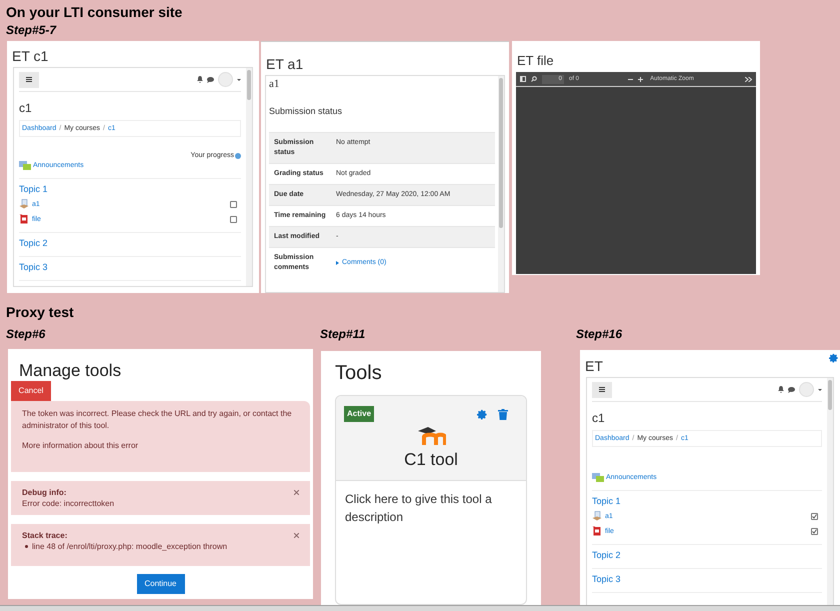 This screenshot has width=840, height=611. Describe the element at coordinates (31, 391) in the screenshot. I see `cancel-button: Cancel` at that location.